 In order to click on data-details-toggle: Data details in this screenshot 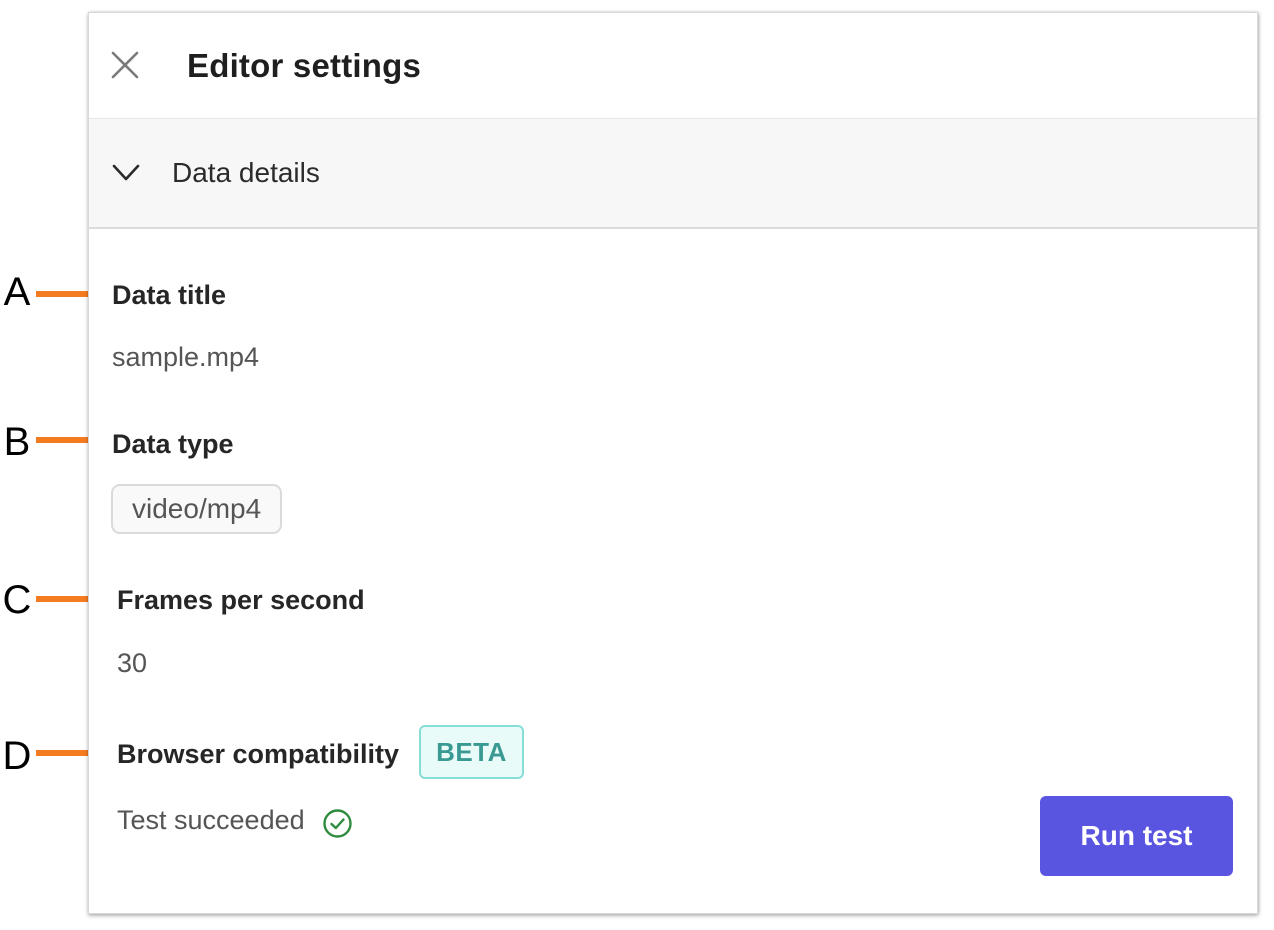, I will do `click(673, 174)`.